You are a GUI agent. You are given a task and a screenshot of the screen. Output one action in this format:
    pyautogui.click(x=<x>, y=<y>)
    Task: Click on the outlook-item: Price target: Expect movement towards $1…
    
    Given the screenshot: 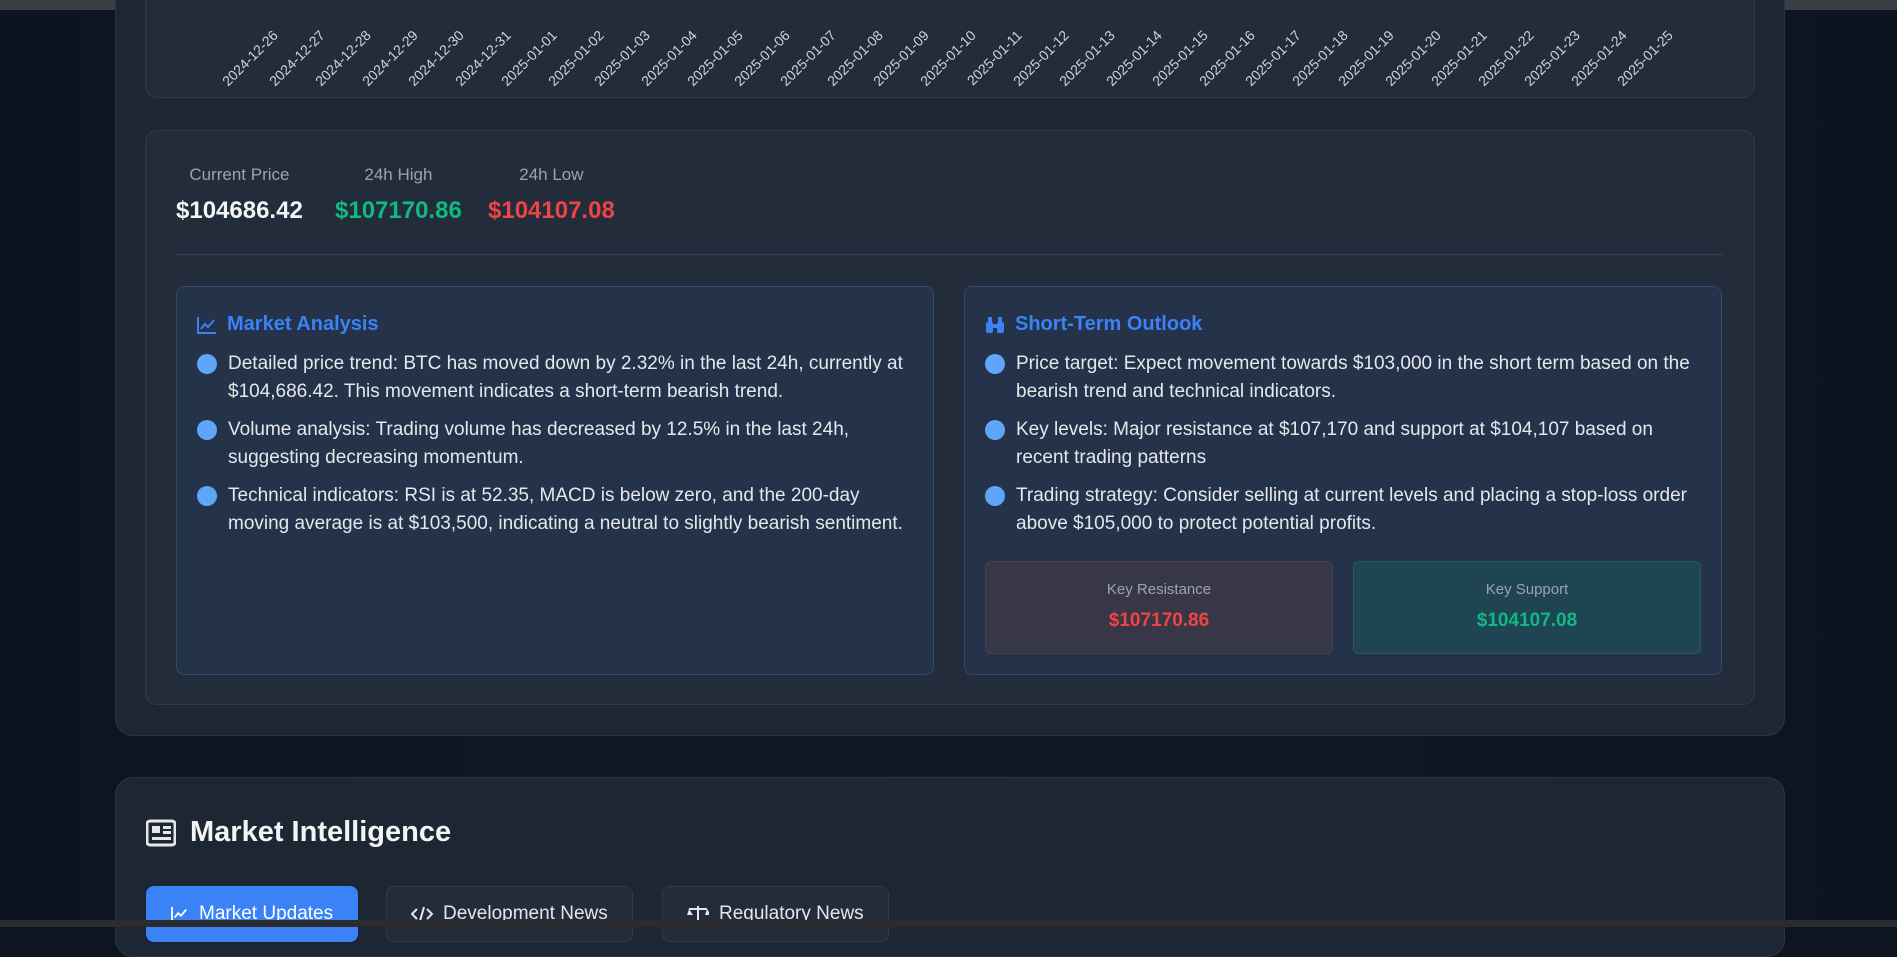 What is the action you would take?
    pyautogui.click(x=1343, y=378)
    